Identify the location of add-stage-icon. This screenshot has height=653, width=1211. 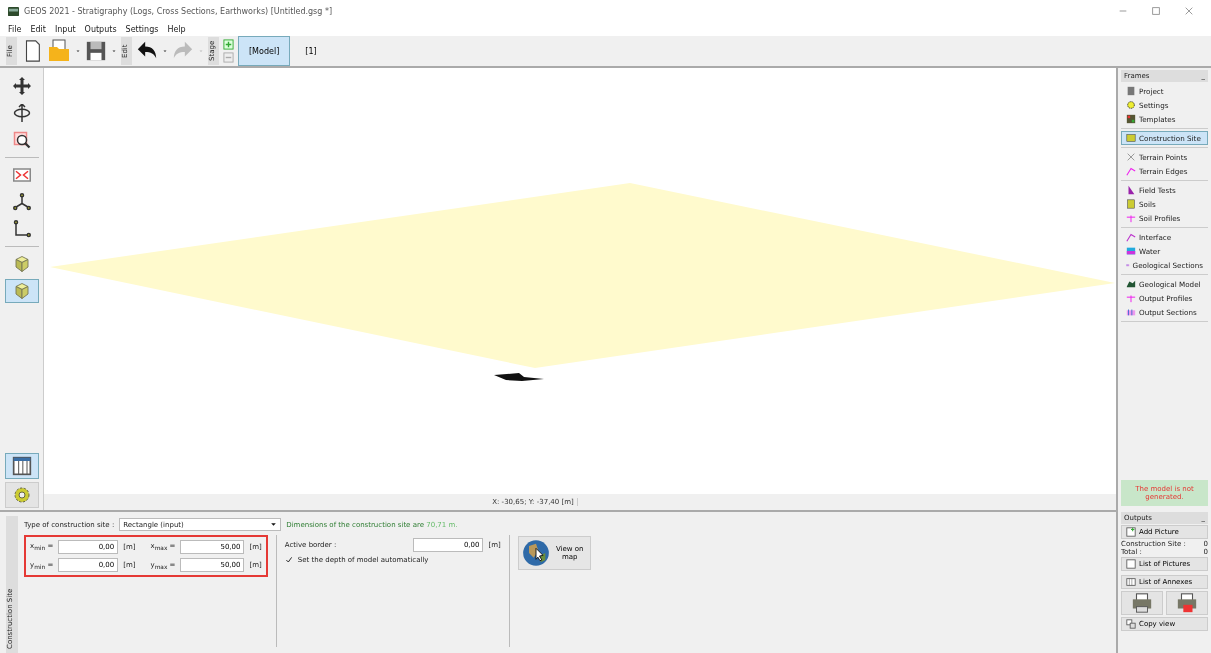
(228, 44).